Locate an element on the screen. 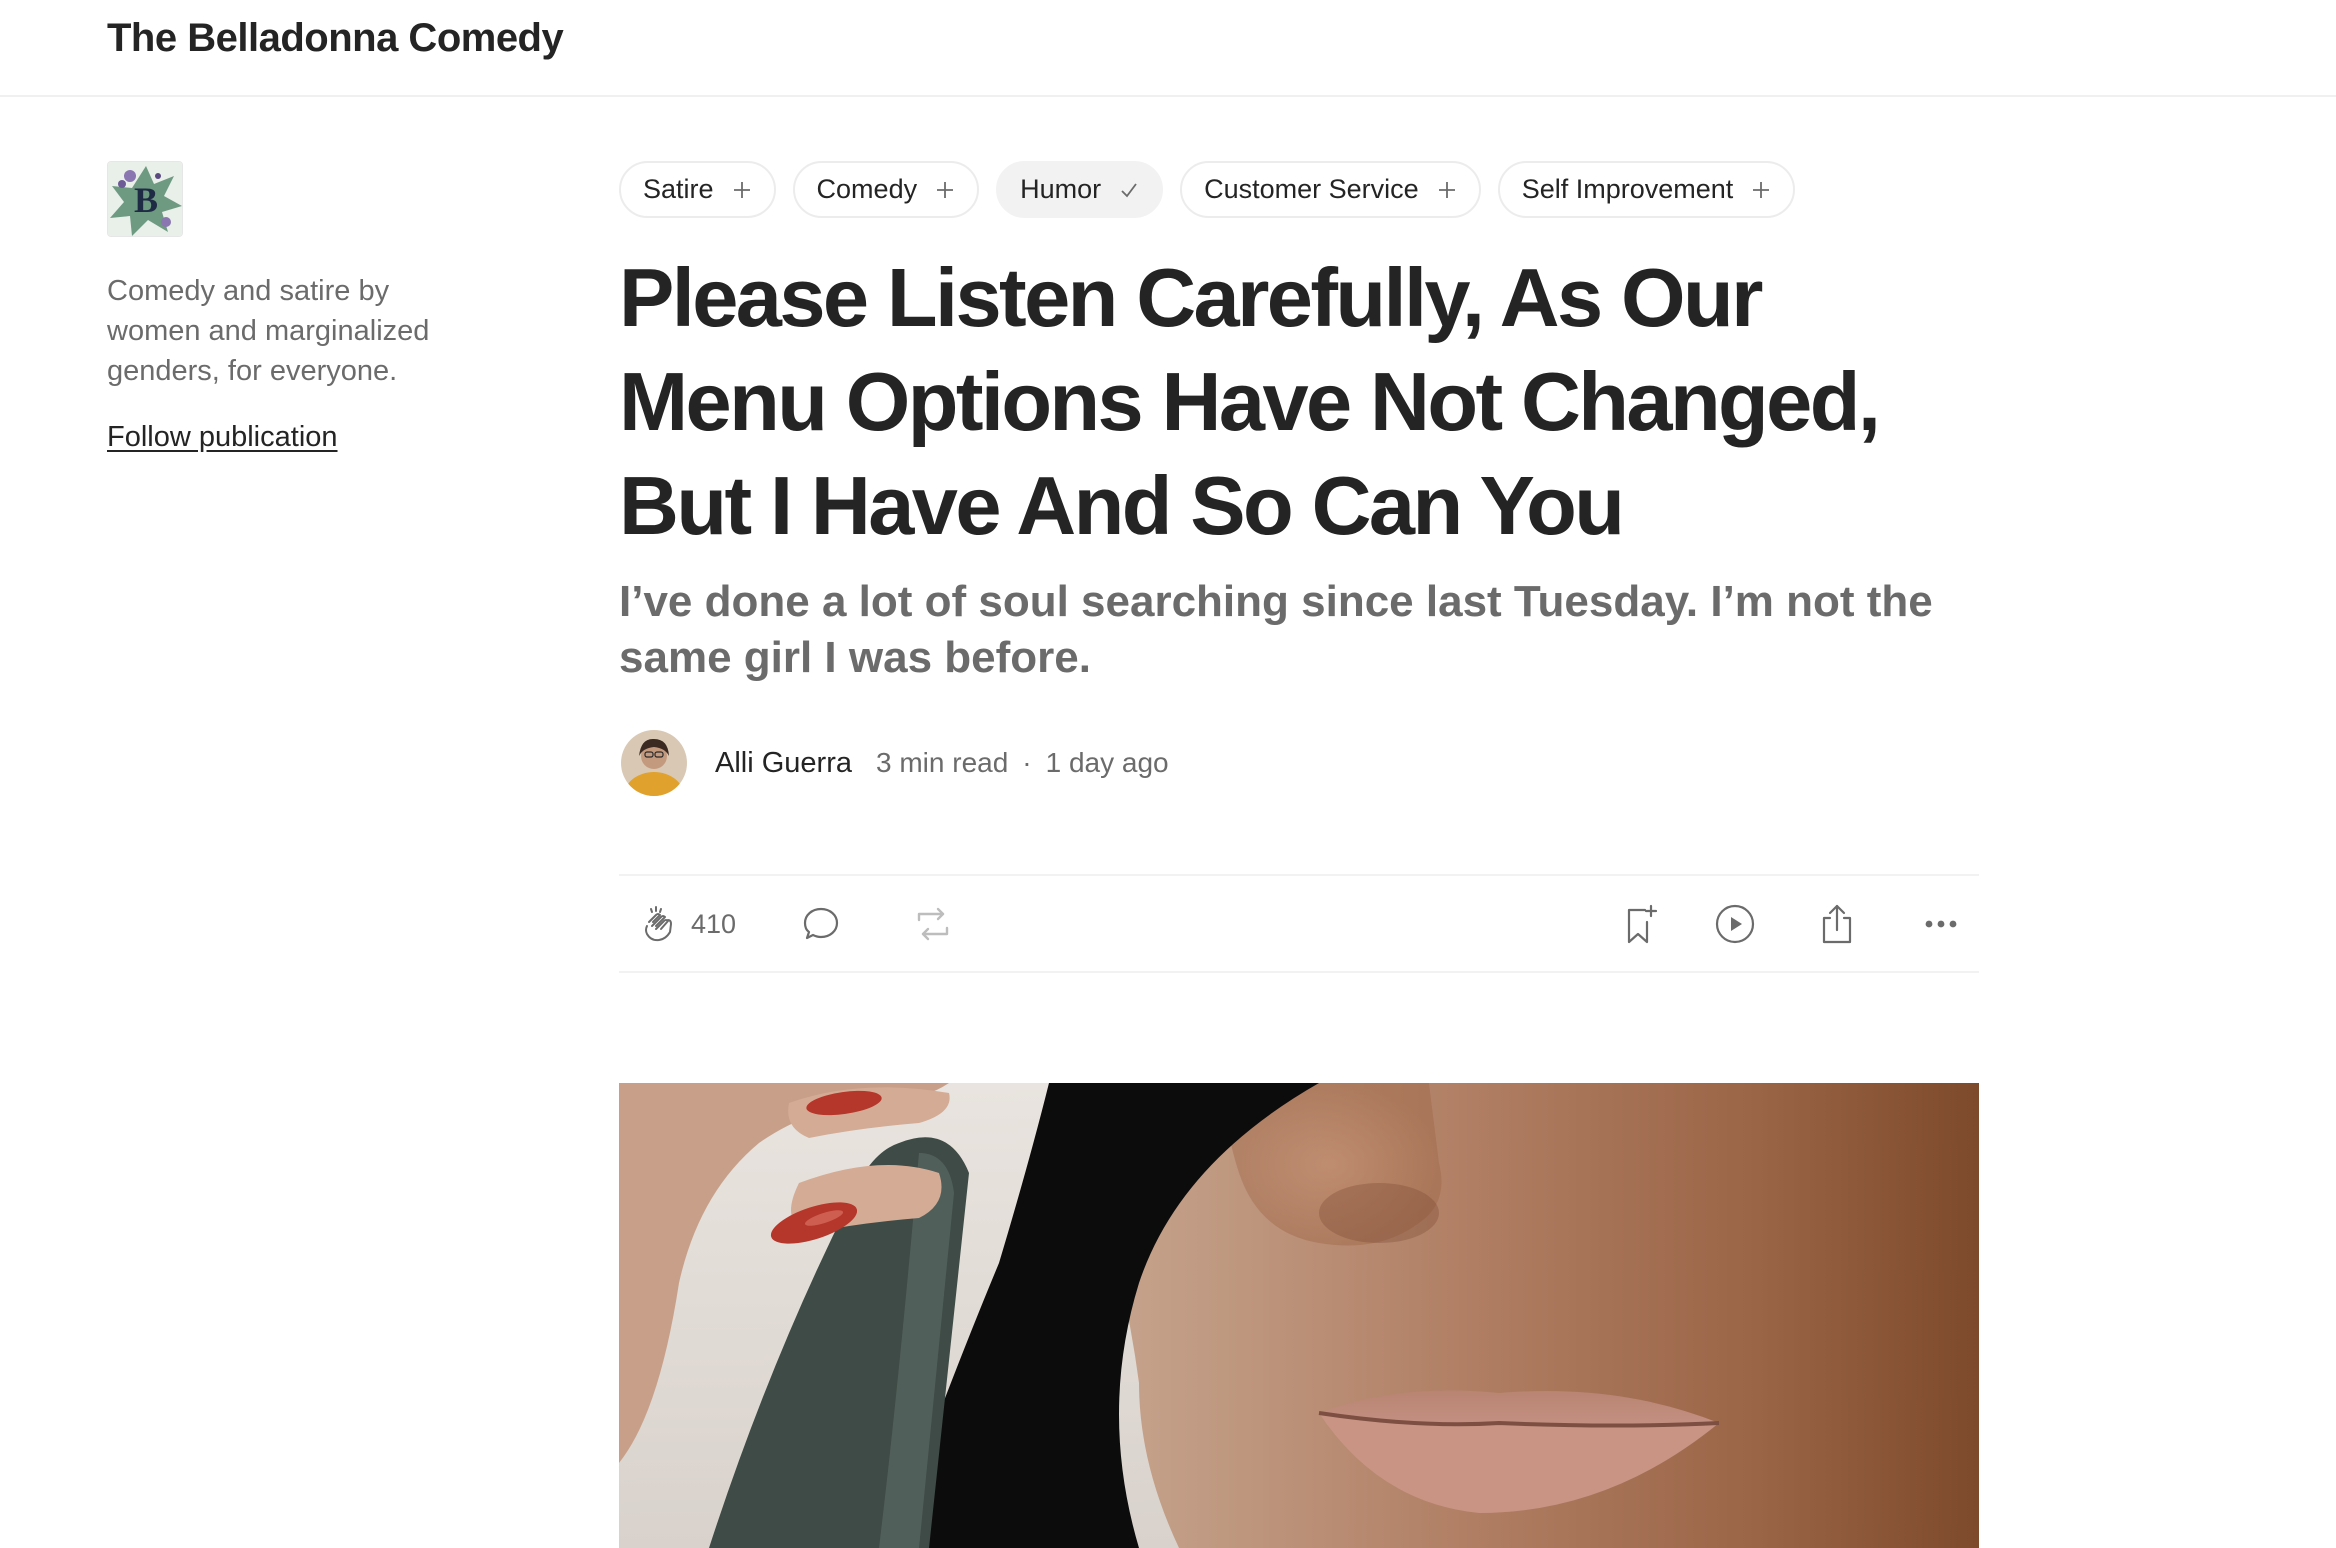 This screenshot has height=1548, width=2336. share-icon is located at coordinates (1837, 924).